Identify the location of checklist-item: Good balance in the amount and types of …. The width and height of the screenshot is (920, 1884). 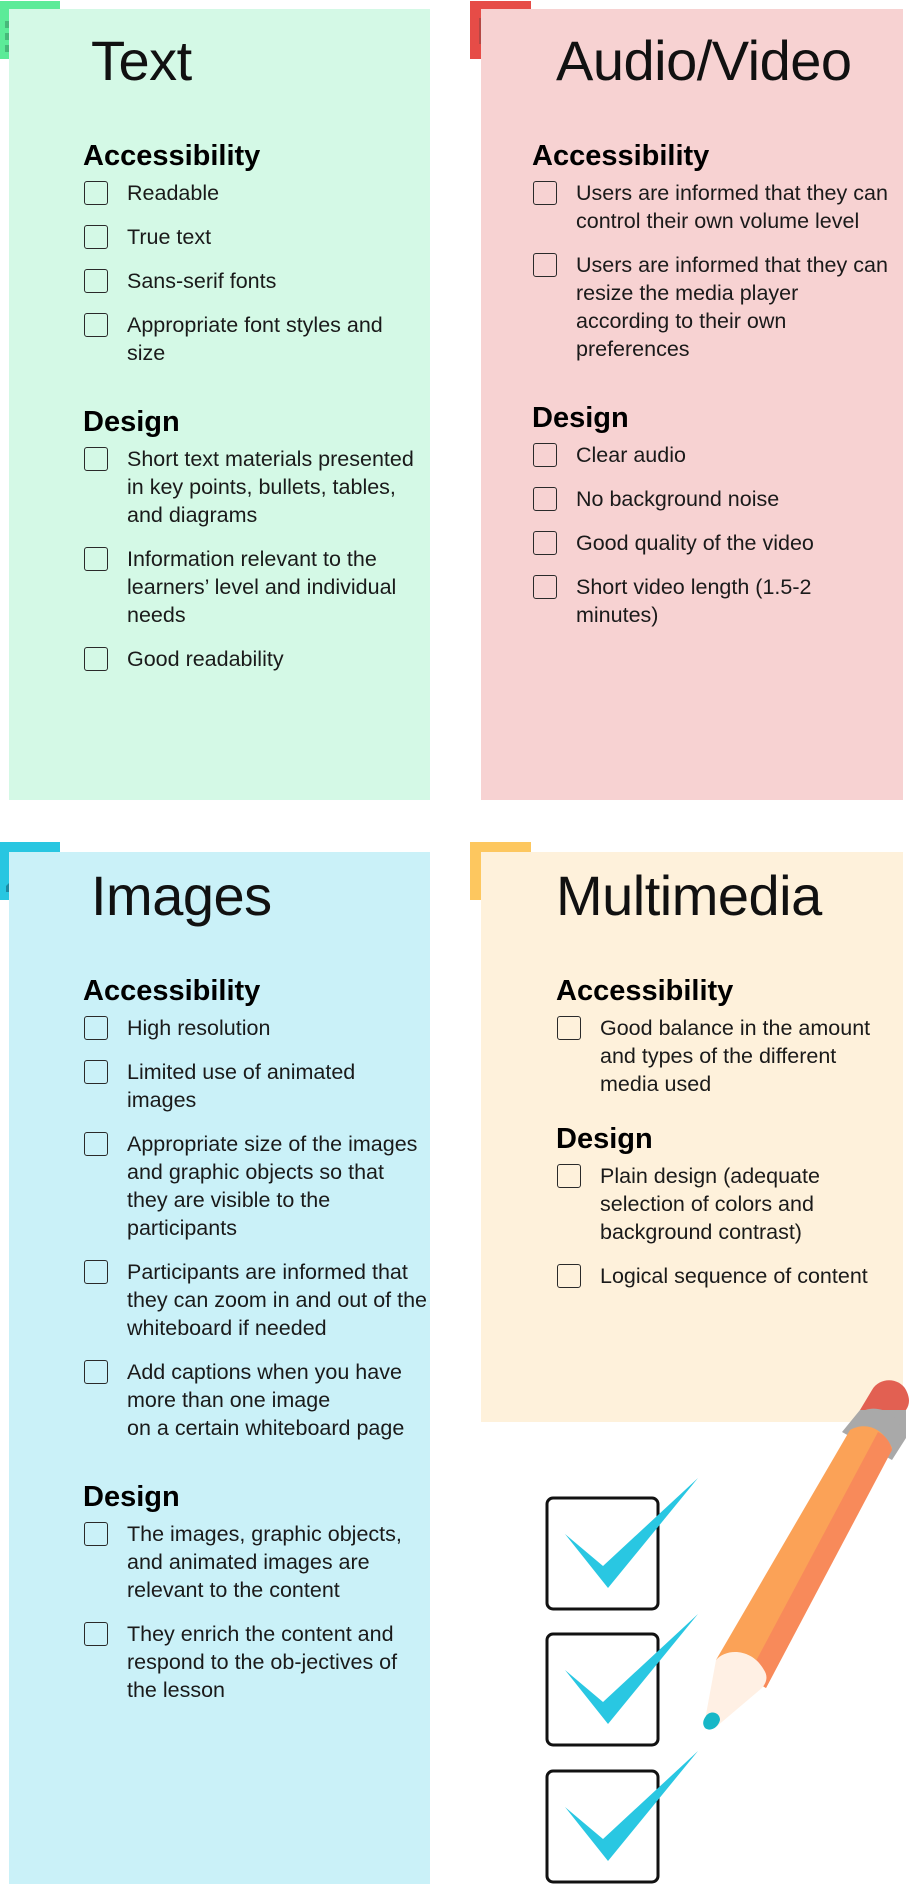
(726, 1056).